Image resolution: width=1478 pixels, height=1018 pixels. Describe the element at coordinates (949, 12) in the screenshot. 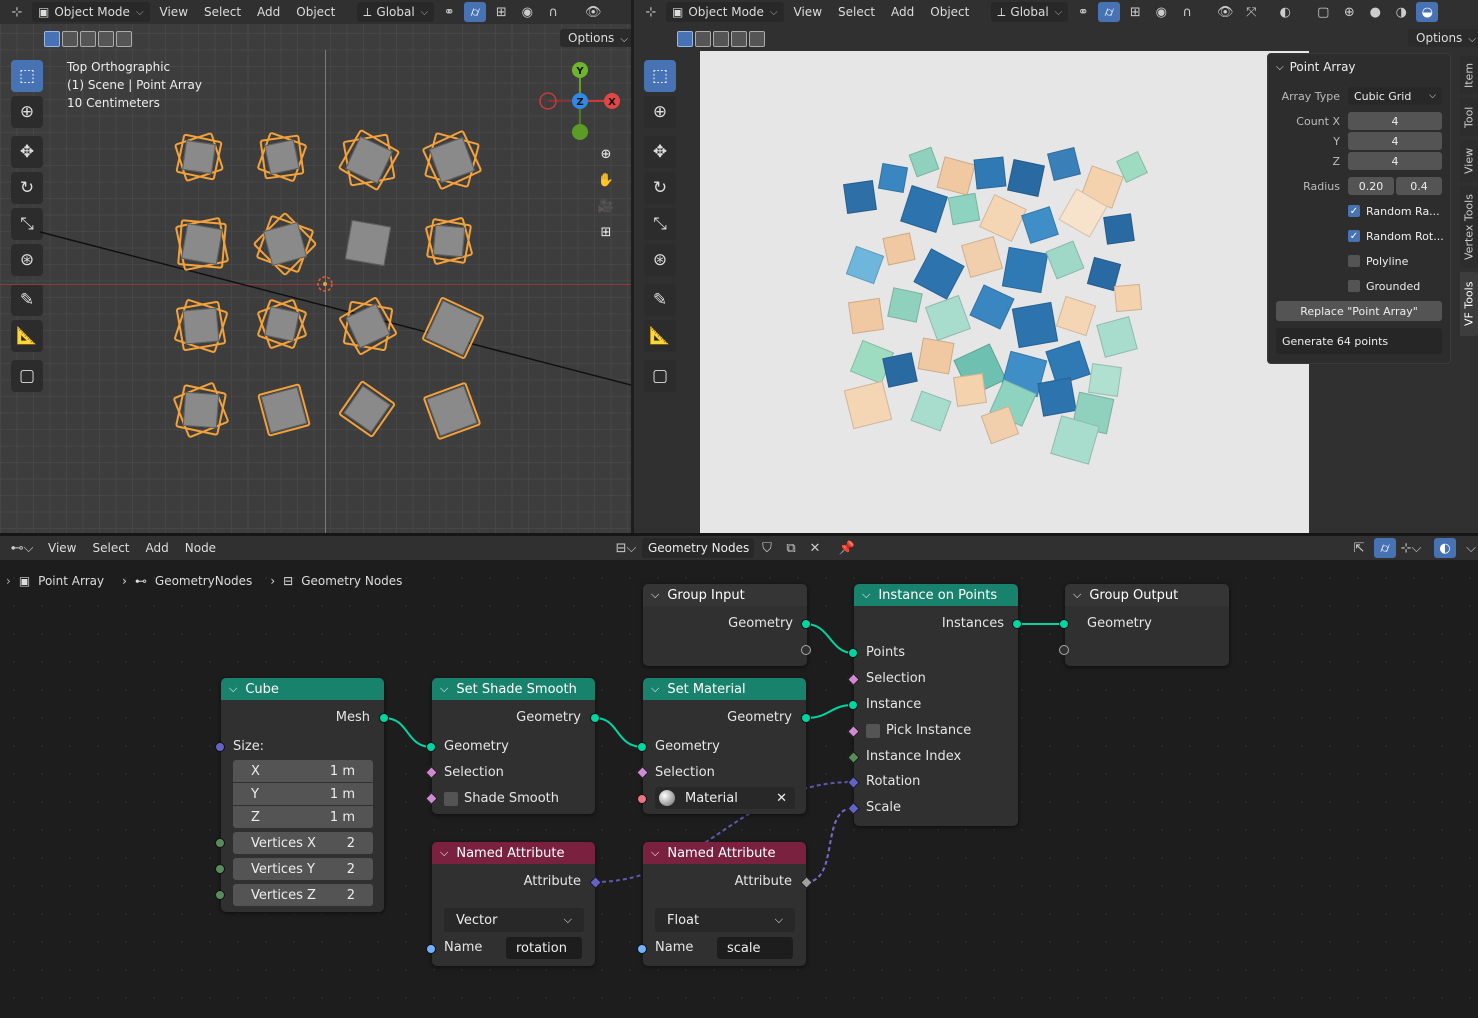

I see `menu-object: Object` at that location.